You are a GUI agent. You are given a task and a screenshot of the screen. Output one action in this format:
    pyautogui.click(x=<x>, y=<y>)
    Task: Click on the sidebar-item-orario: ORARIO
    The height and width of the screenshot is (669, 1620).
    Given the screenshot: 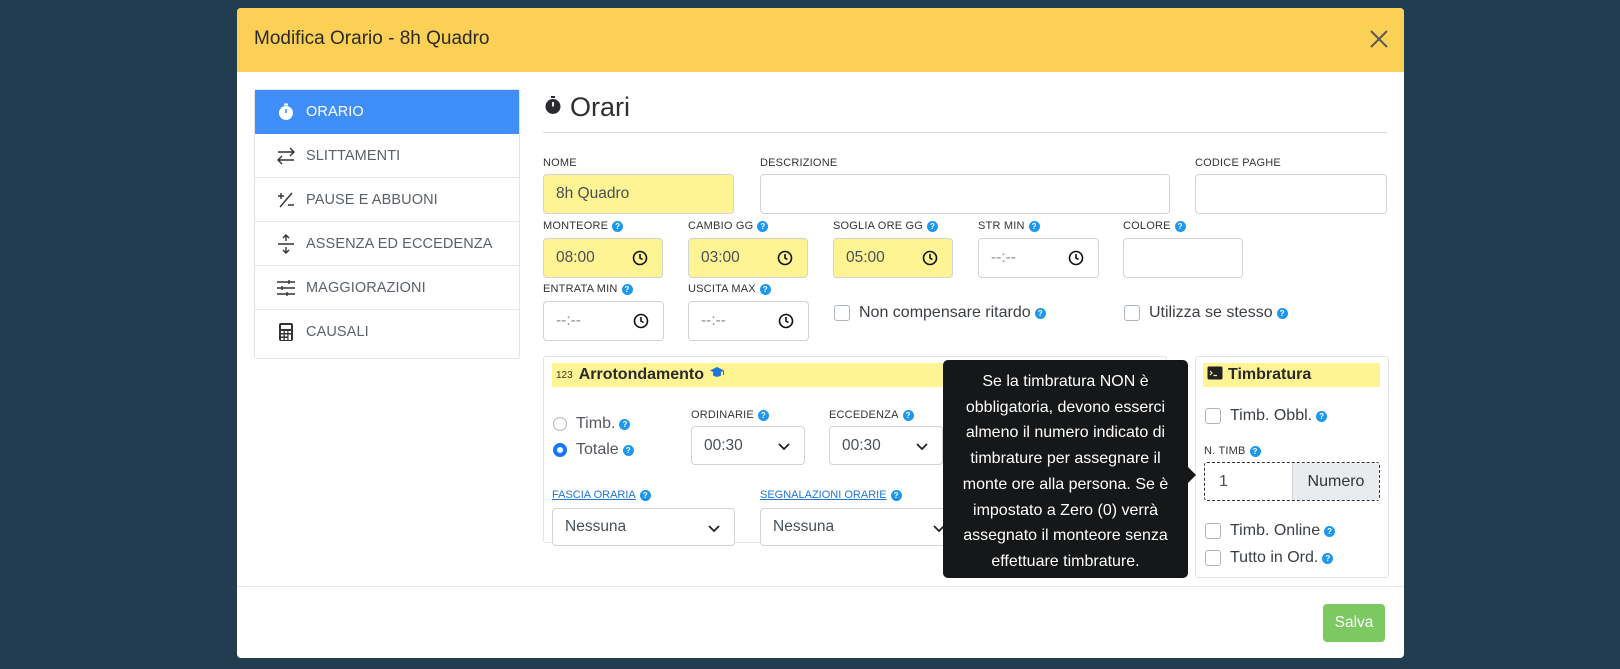 What is the action you would take?
    pyautogui.click(x=387, y=112)
    